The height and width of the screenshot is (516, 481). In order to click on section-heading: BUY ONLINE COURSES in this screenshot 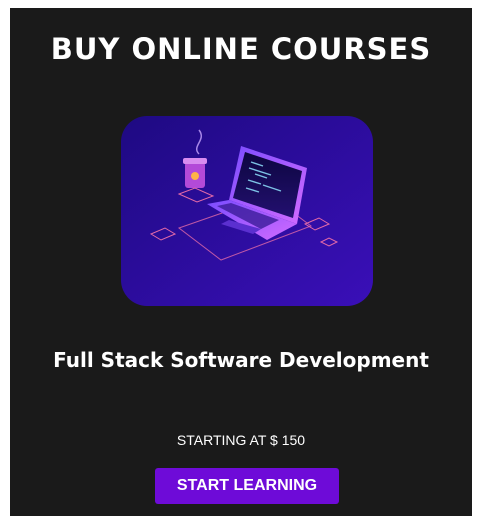, I will do `click(241, 49)`.